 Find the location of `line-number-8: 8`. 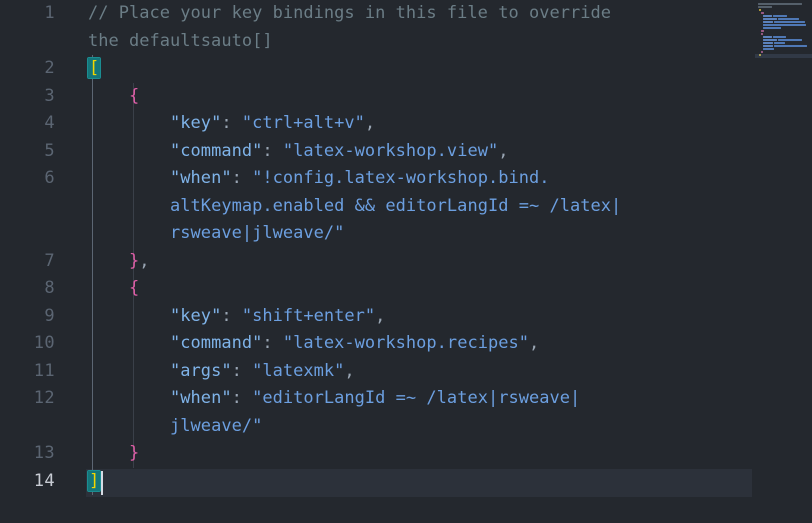

line-number-8: 8 is located at coordinates (27, 289).